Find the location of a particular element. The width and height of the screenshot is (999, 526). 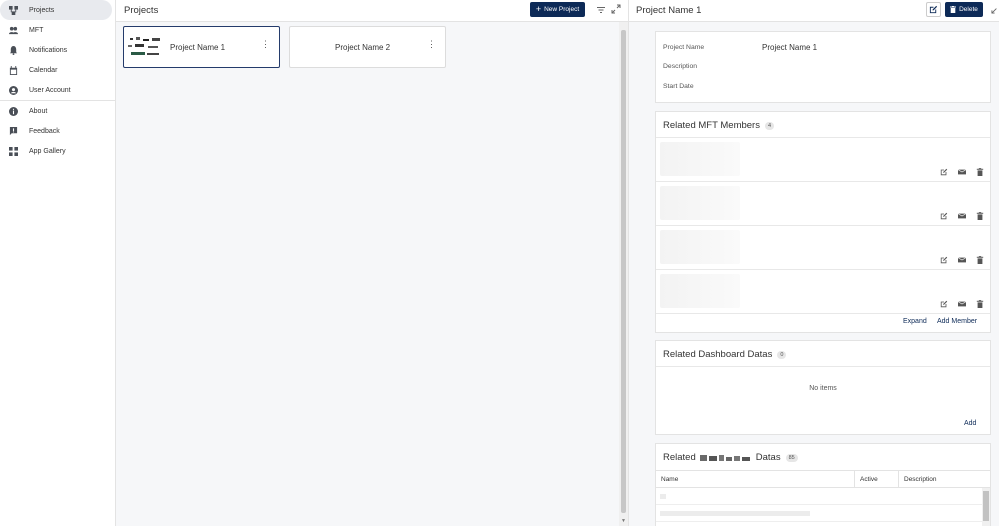

members-title-text: Related MFT Members is located at coordinates (711, 125).